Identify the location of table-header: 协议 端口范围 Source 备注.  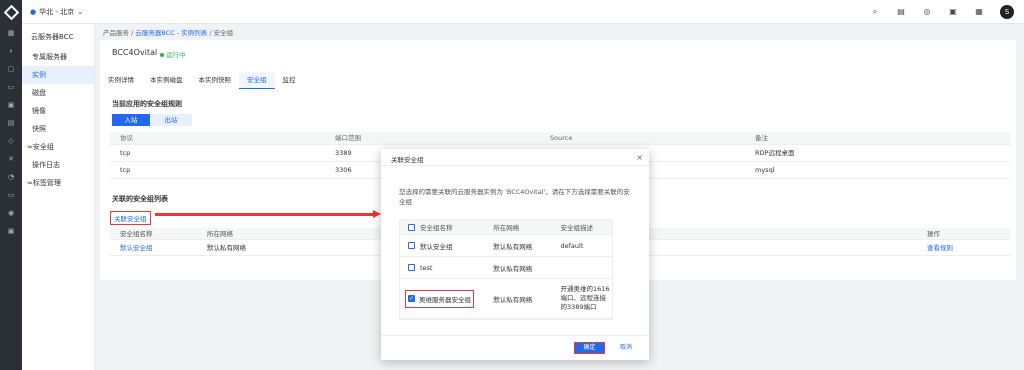
(560, 138).